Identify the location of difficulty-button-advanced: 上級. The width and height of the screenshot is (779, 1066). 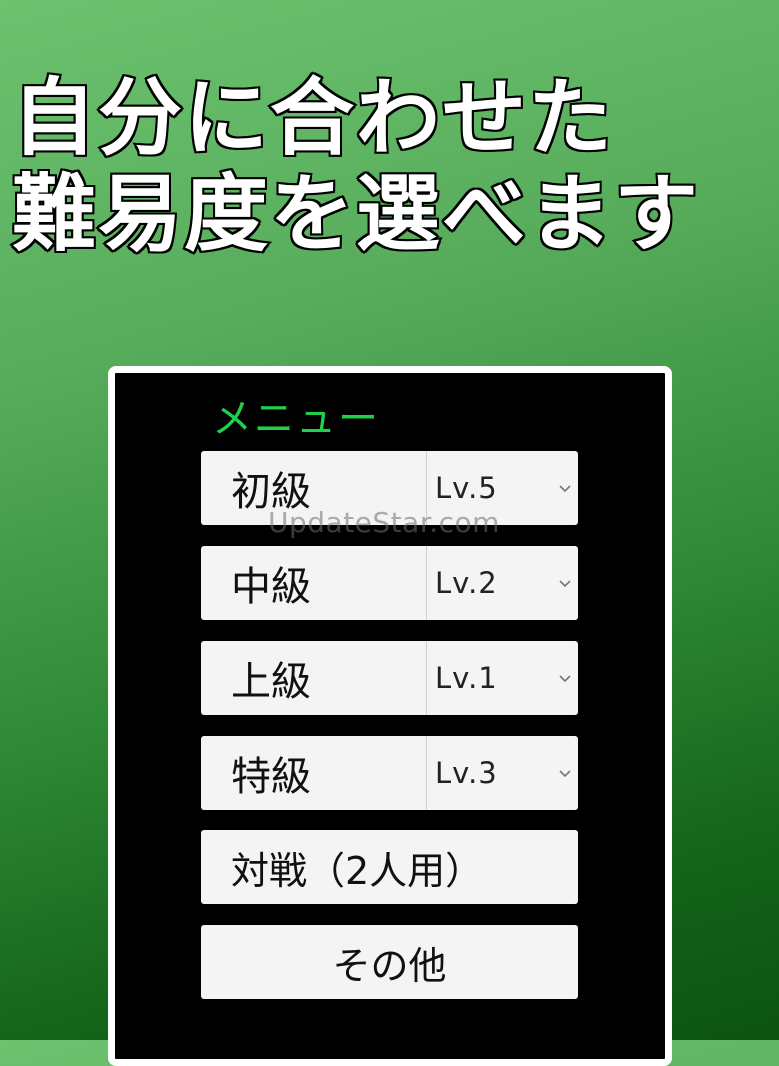
(314, 678).